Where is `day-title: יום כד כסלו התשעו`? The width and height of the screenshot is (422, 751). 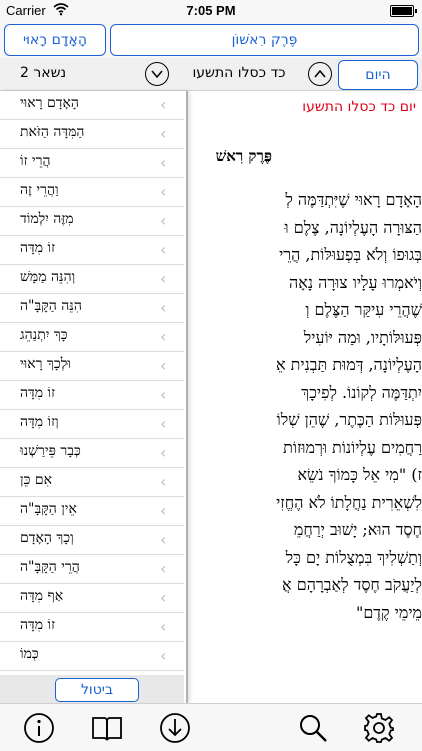 day-title: יום כד כסלו התשעו is located at coordinates (359, 107).